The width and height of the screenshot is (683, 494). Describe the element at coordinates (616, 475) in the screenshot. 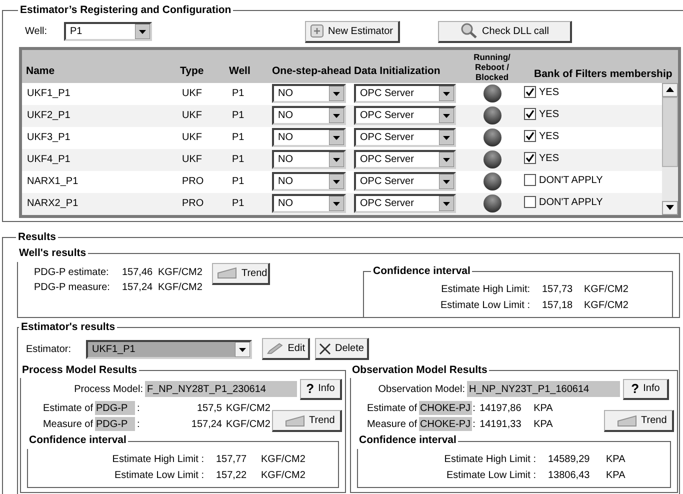

I see `limit-unit: KPA` at that location.